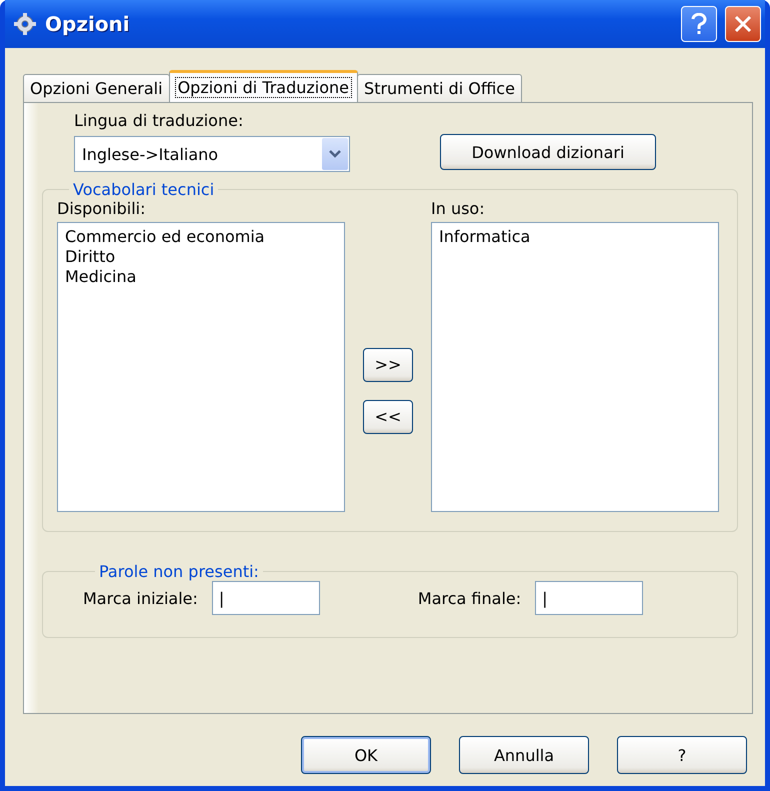 The image size is (770, 791). Describe the element at coordinates (144, 189) in the screenshot. I see `group-title: Vocabolari tecnici` at that location.